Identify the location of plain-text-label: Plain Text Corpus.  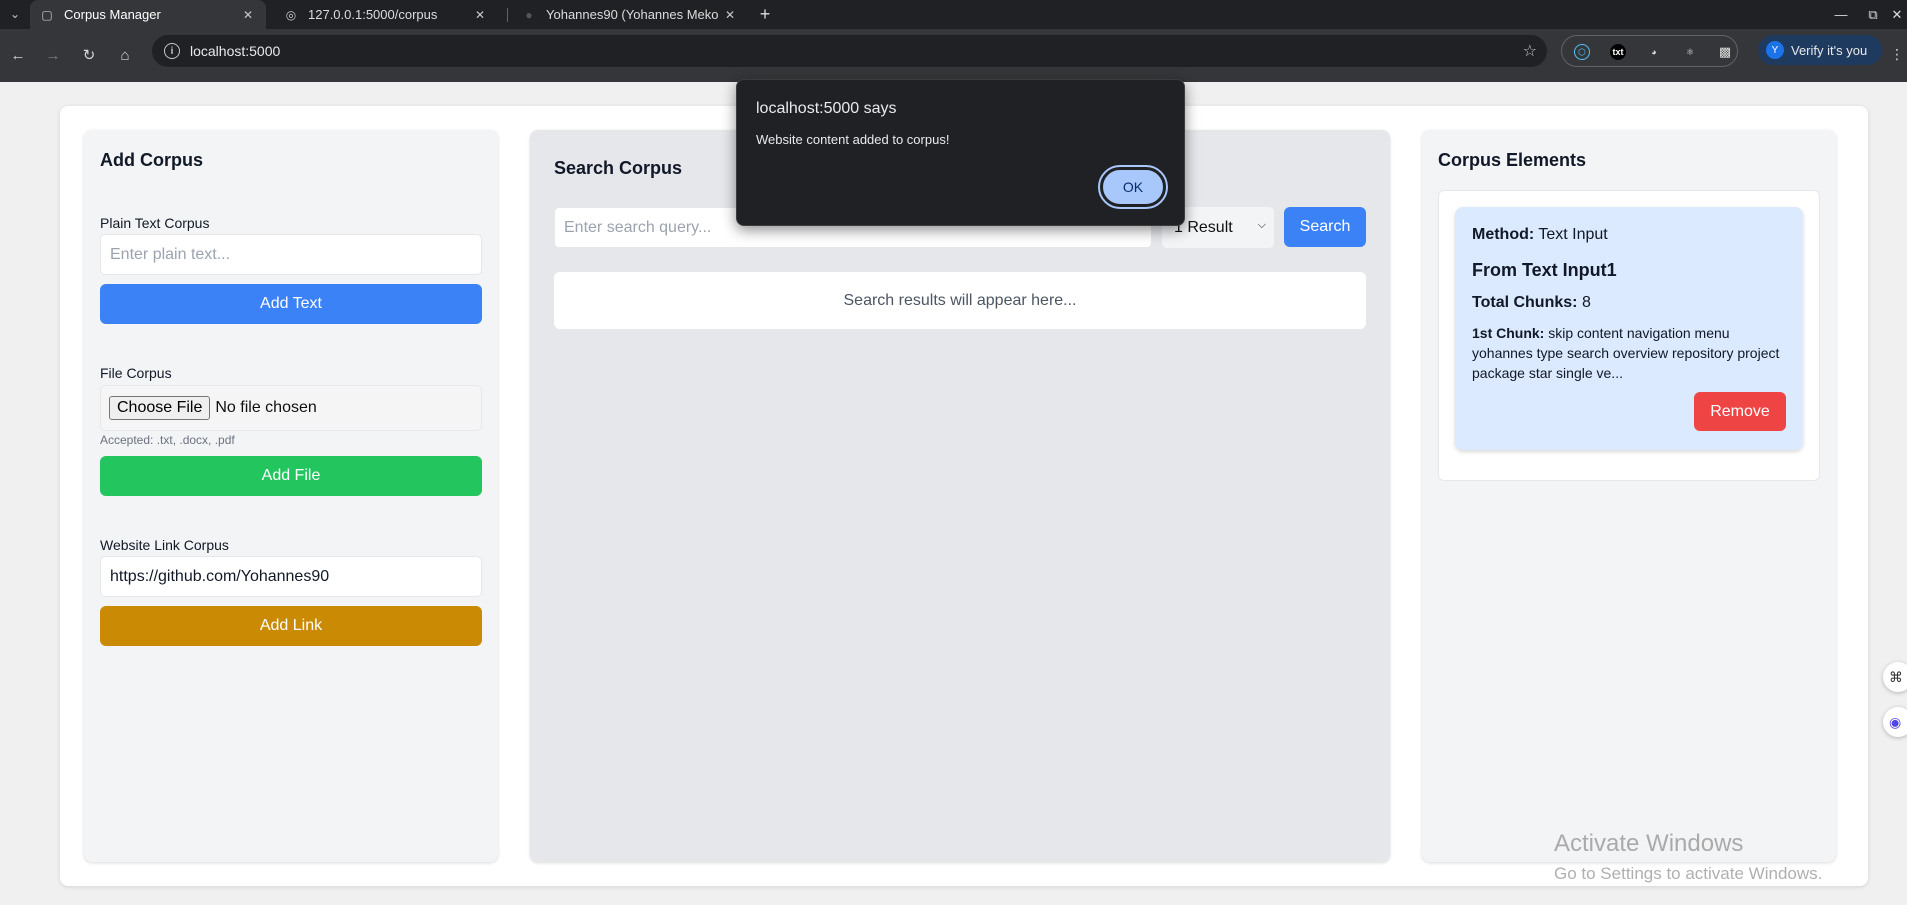
(155, 223).